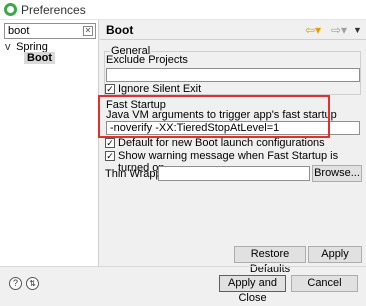  I want to click on dialog-footer: ? ⇅ Apply and Close Cancel, so click(183, 285).